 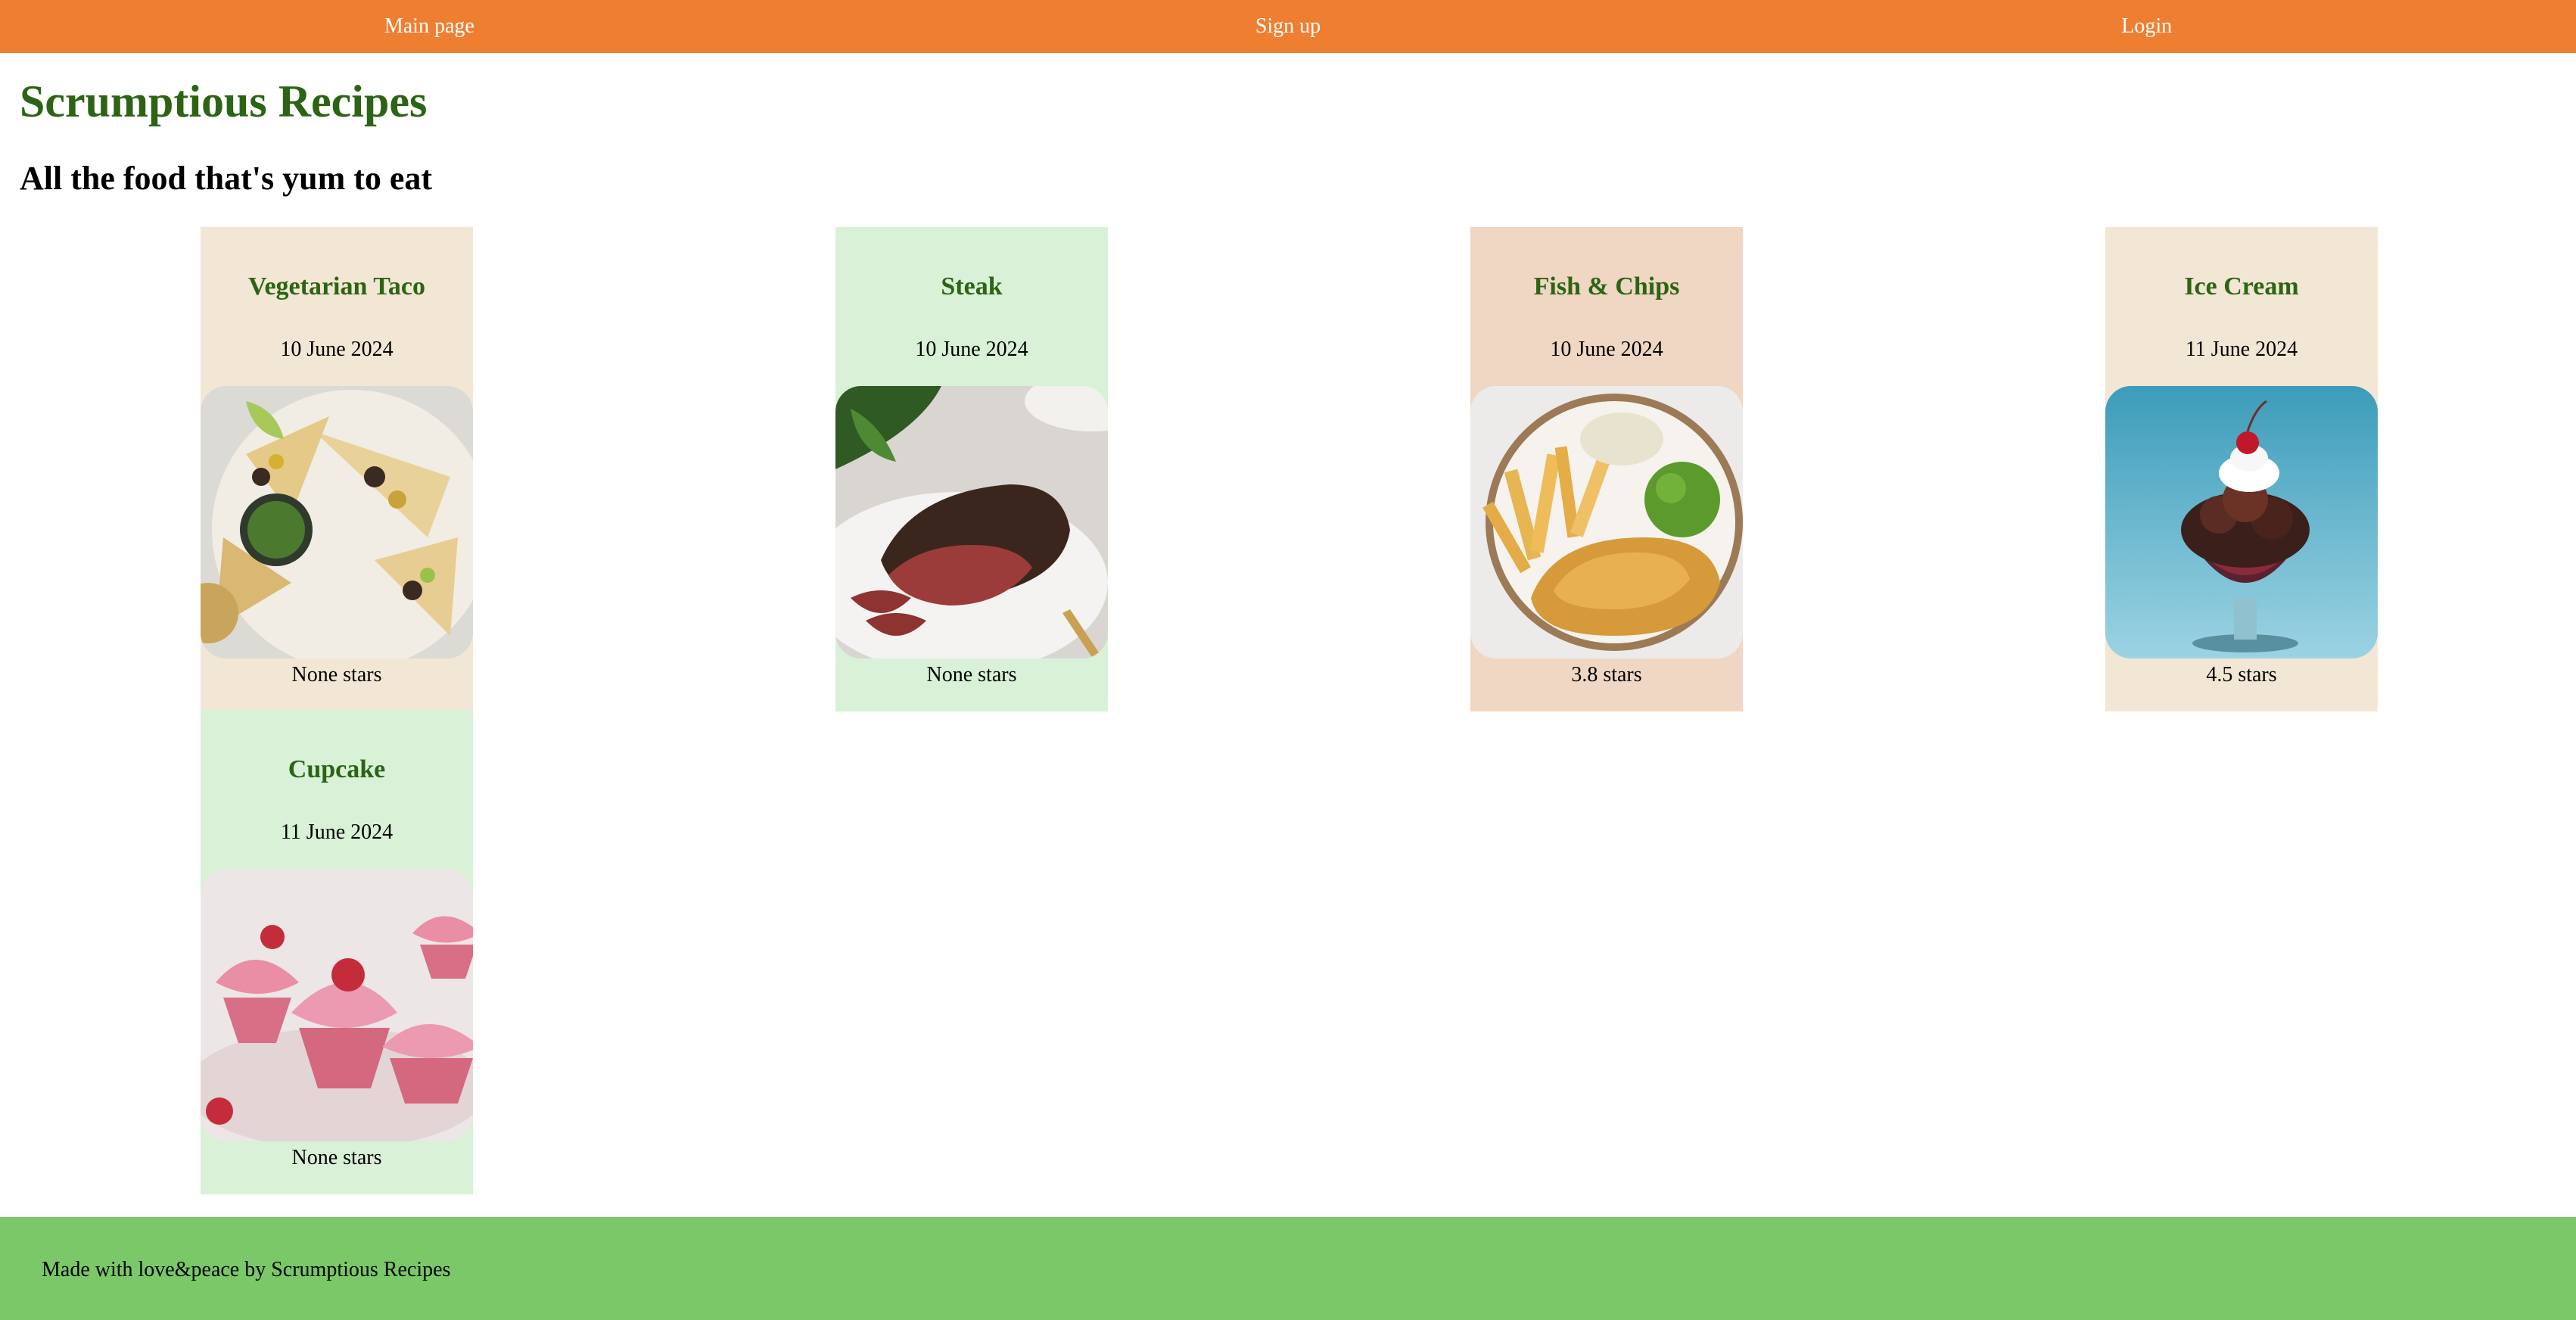 I want to click on top-nav: Main page Sign up Login, so click(x=1288, y=27).